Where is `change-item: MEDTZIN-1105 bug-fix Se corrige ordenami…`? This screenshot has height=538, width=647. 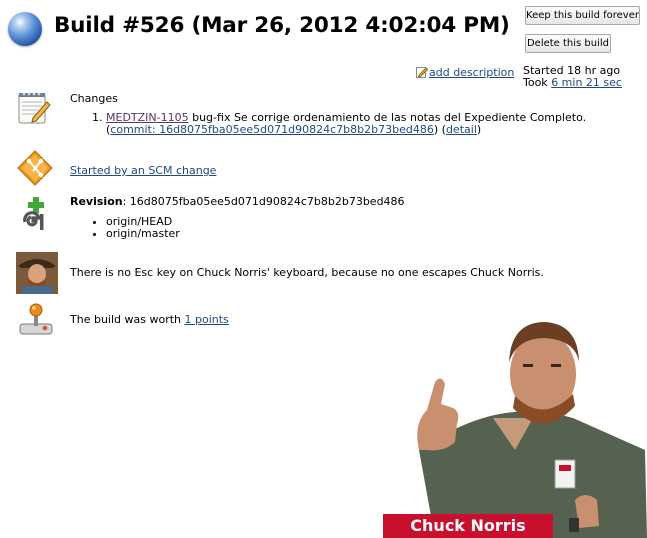 change-item: MEDTZIN-1105 bug-fix Se corrige ordenami… is located at coordinates (346, 124).